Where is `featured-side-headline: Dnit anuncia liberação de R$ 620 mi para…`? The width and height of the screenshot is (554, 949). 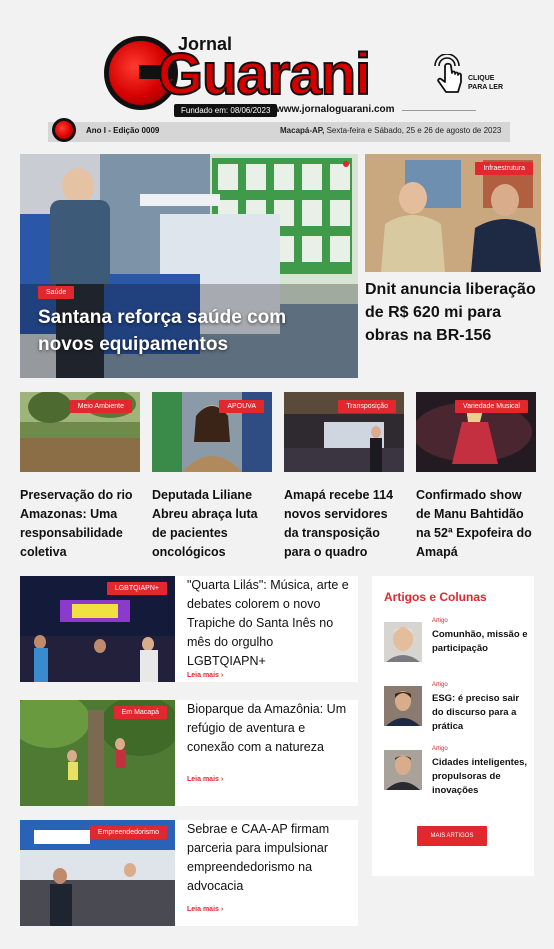
featured-side-headline: Dnit anuncia liberação de R$ 620 mi para… is located at coordinates (455, 312).